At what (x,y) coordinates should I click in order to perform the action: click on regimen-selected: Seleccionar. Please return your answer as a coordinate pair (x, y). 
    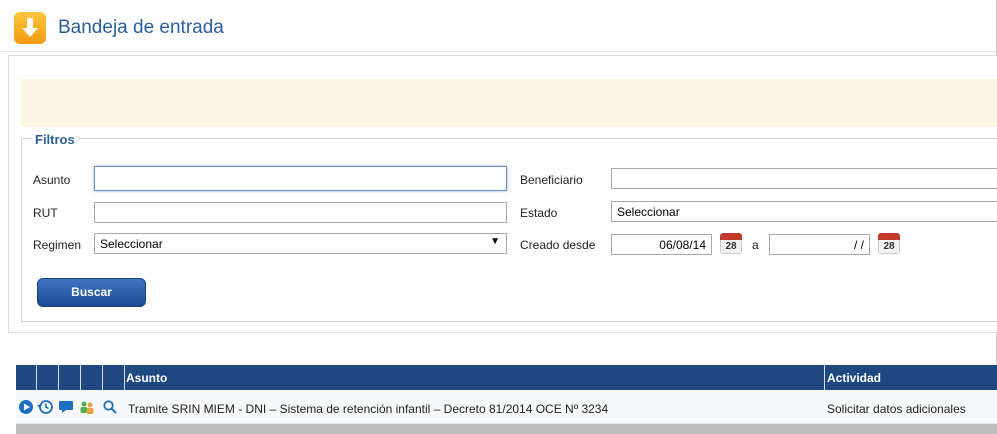
    Looking at the image, I should click on (131, 244).